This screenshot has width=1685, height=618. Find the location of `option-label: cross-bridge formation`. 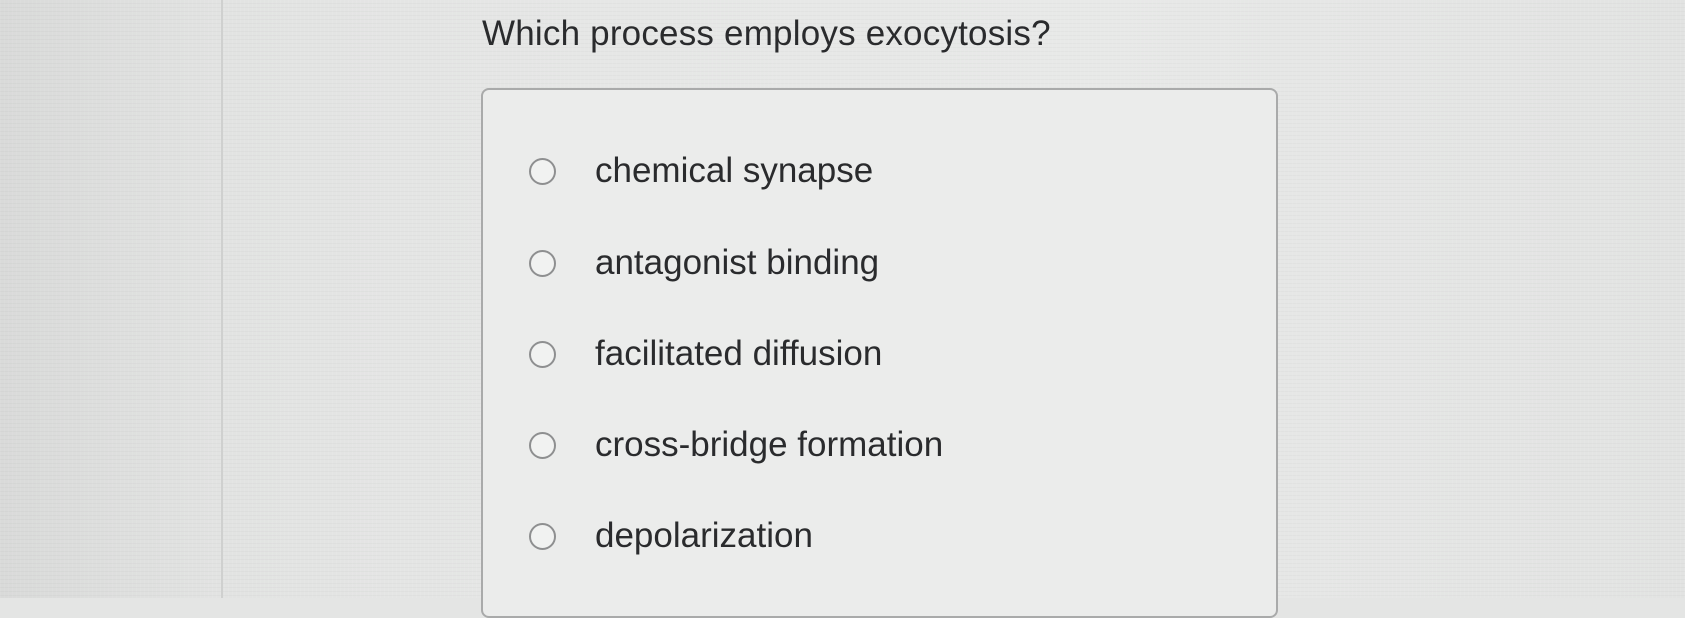

option-label: cross-bridge formation is located at coordinates (769, 444).